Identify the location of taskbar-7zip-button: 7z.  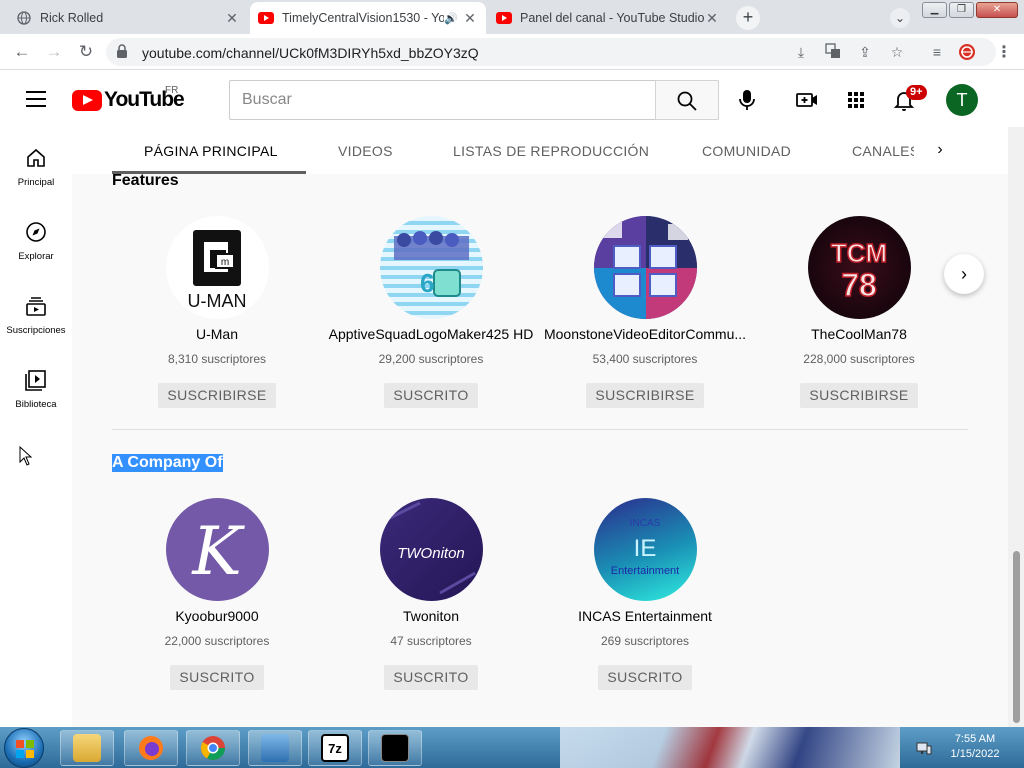
(335, 748).